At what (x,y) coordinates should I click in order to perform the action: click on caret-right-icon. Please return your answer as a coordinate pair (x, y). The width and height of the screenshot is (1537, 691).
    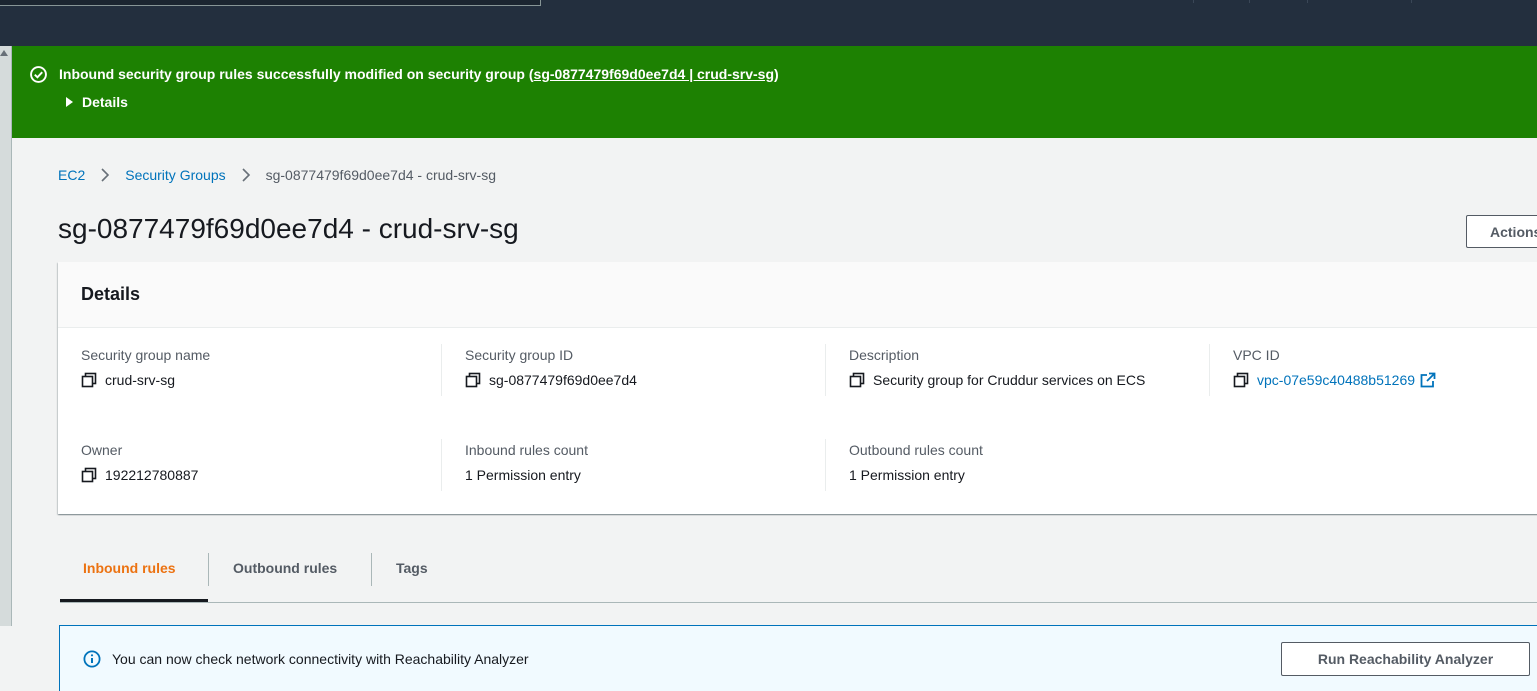
    Looking at the image, I should click on (69, 102).